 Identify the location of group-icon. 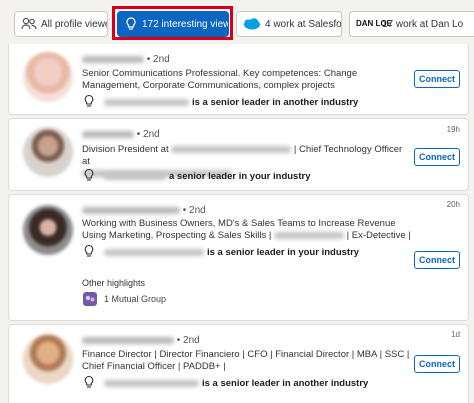
(90, 299).